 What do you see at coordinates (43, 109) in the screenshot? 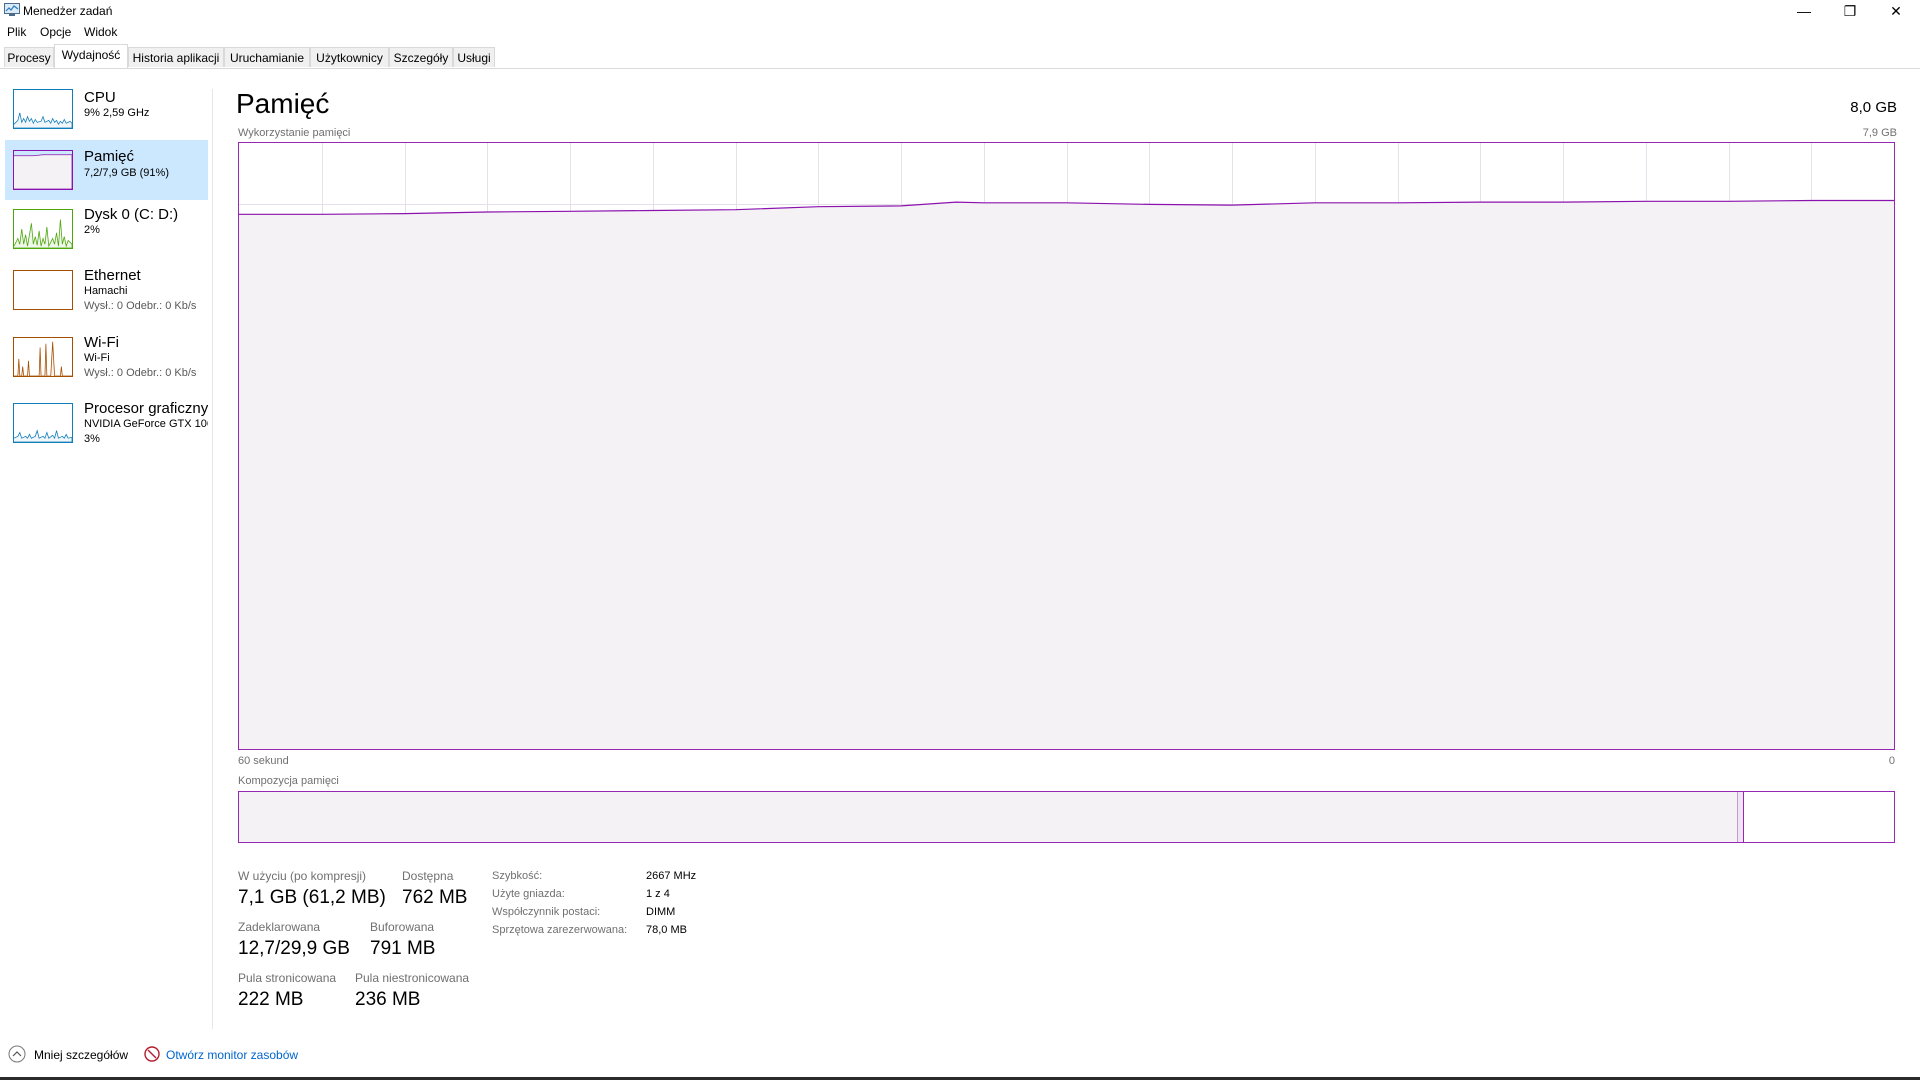
I see `cpu-thumbnail-graph` at bounding box center [43, 109].